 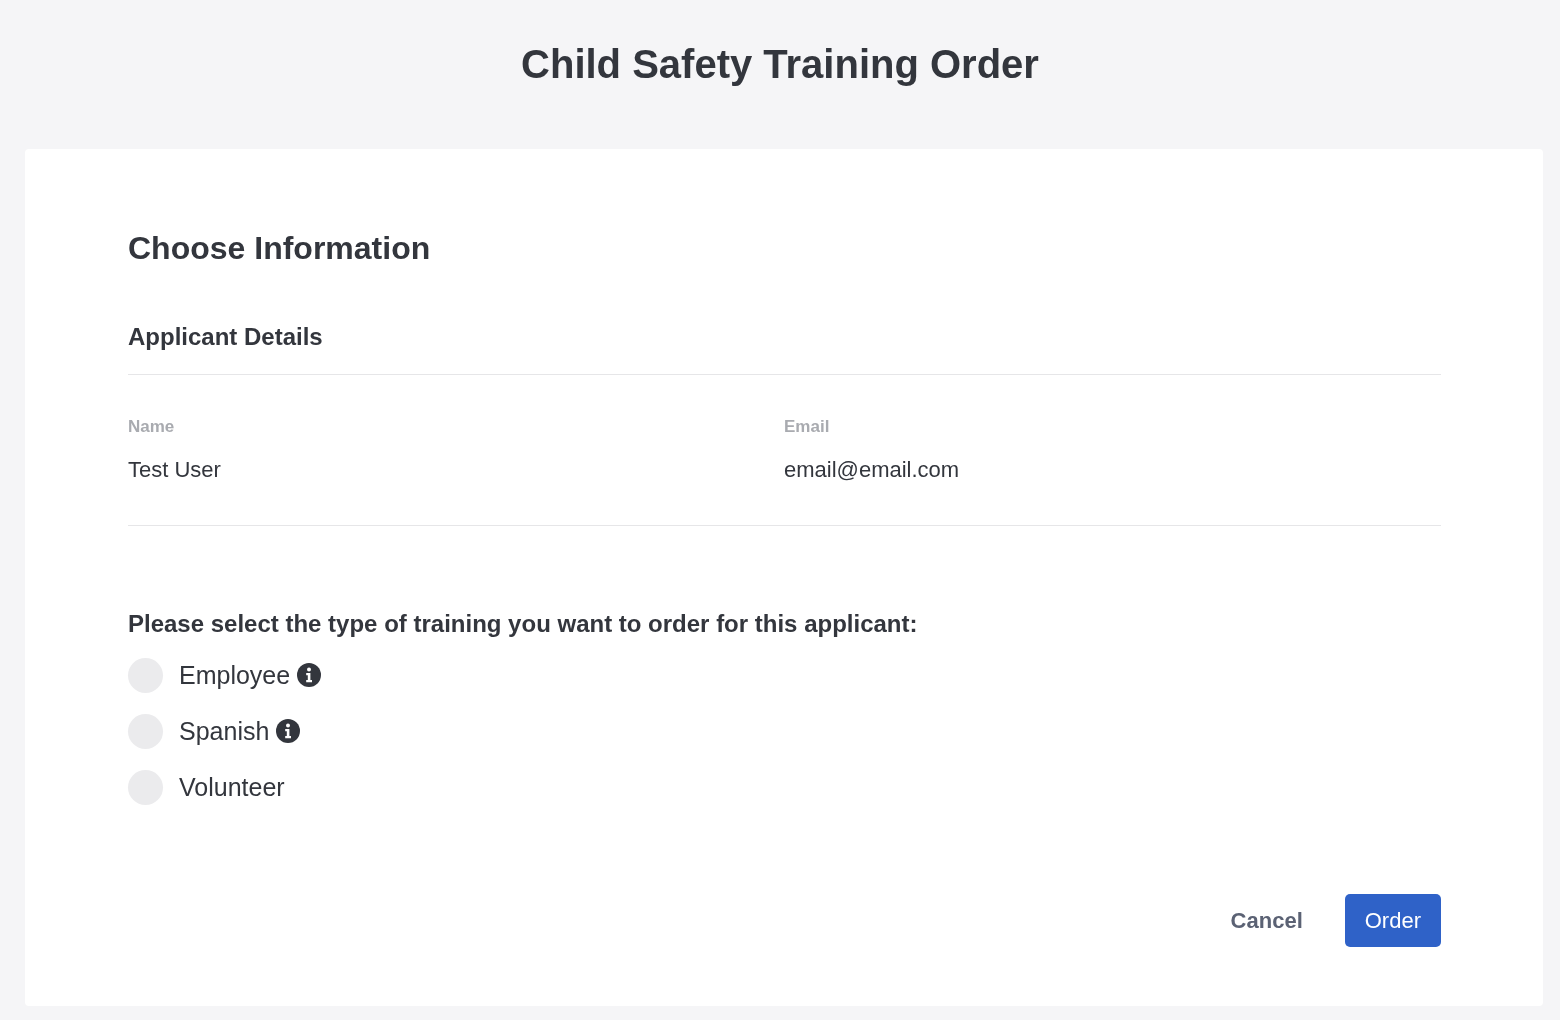 I want to click on page-title: Child Safety Training Order, so click(x=780, y=64).